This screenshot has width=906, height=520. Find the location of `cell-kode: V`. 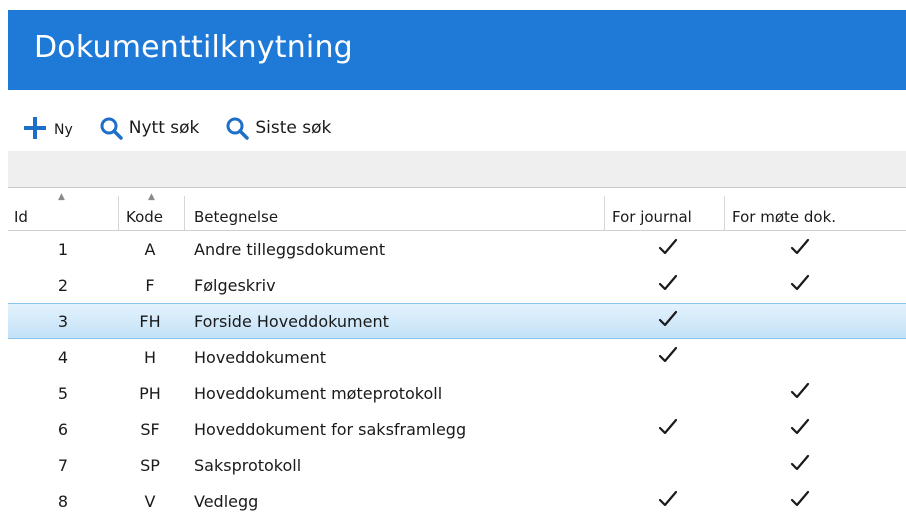

cell-kode: V is located at coordinates (150, 501).